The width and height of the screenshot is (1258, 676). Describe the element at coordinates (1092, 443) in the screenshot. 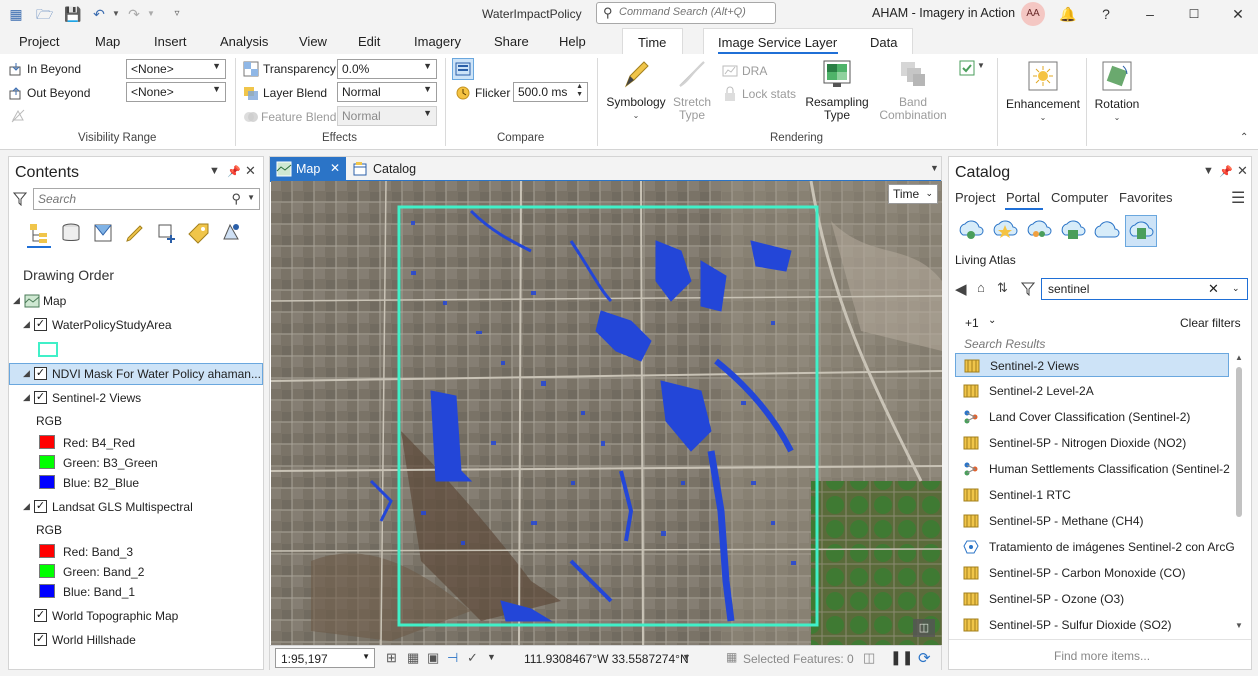

I see `result-item: Sentinel-5P - Nitrogen Dioxide (NO2)` at that location.